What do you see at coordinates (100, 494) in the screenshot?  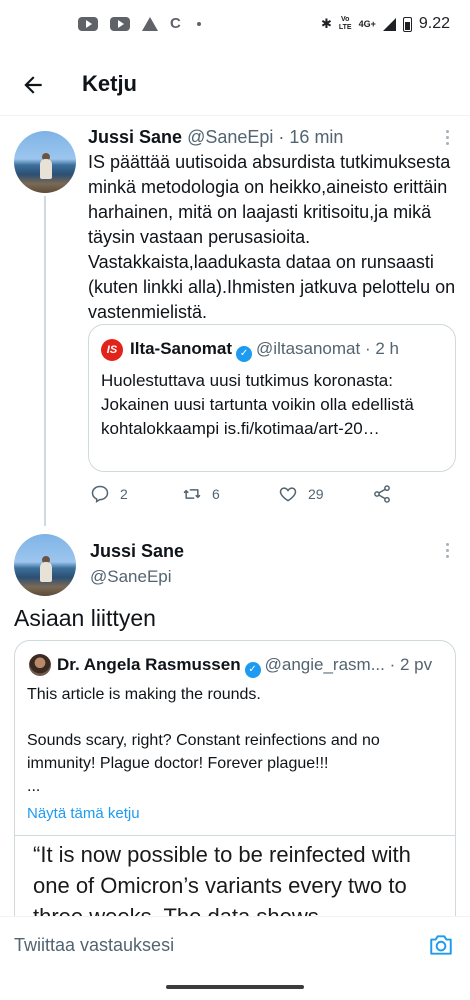 I see `reply-icon` at bounding box center [100, 494].